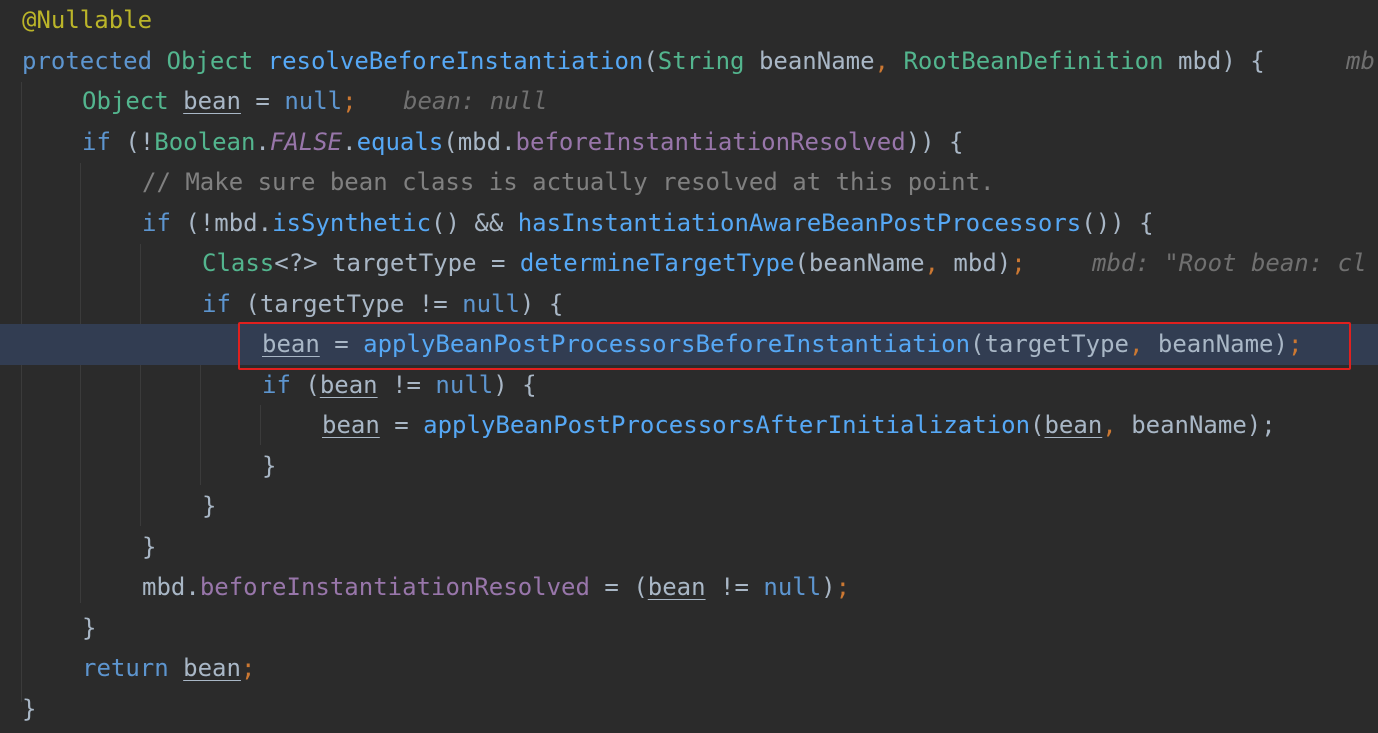 Image resolution: width=1378 pixels, height=733 pixels. Describe the element at coordinates (689, 668) in the screenshot. I see `code-line: return bean;` at that location.